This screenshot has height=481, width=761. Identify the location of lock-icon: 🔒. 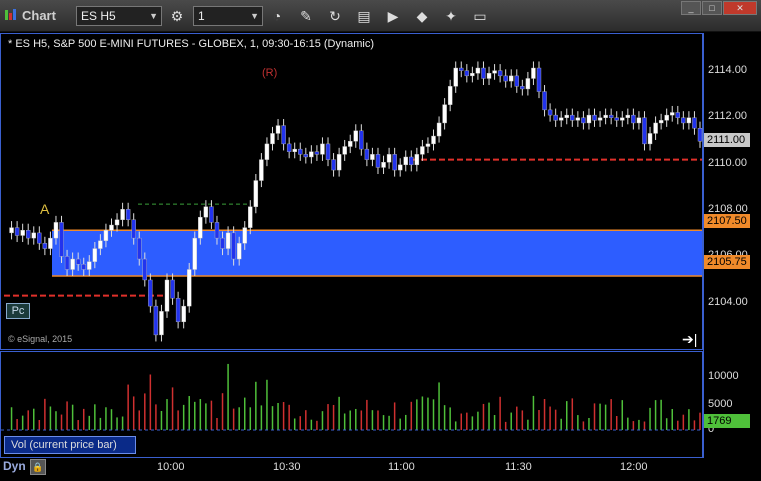
(38, 467).